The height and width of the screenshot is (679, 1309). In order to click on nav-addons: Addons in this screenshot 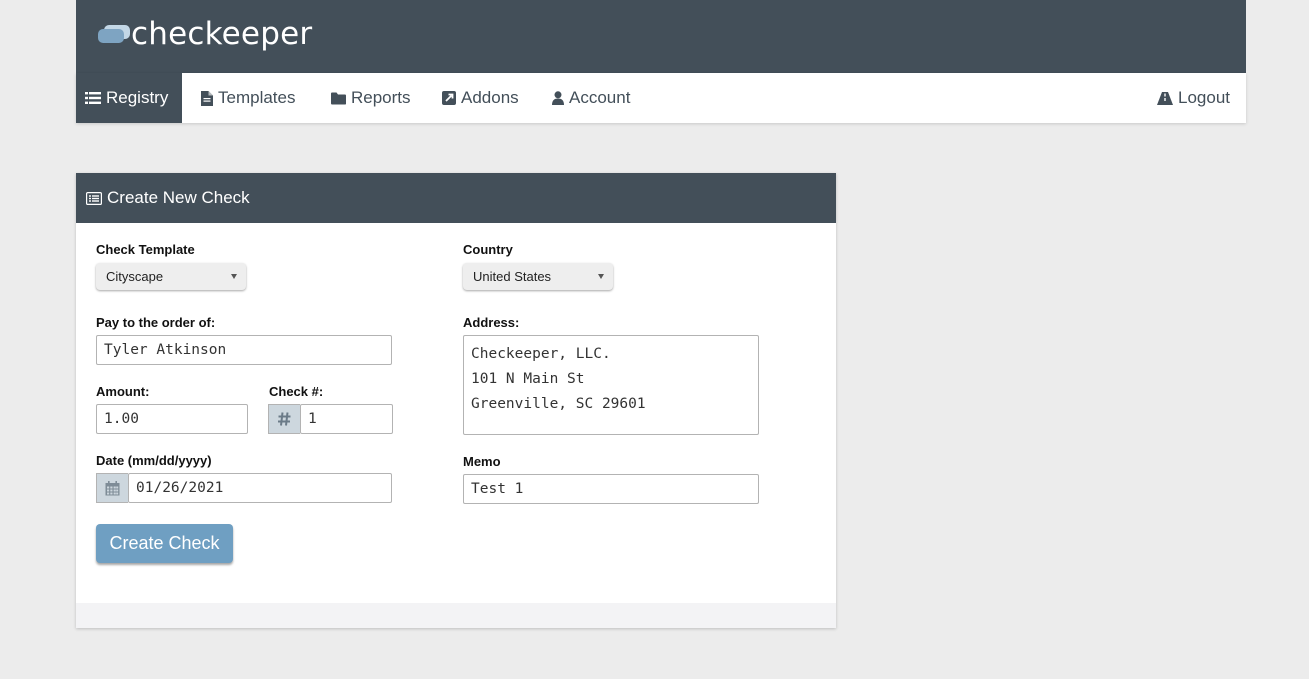, I will do `click(480, 98)`.